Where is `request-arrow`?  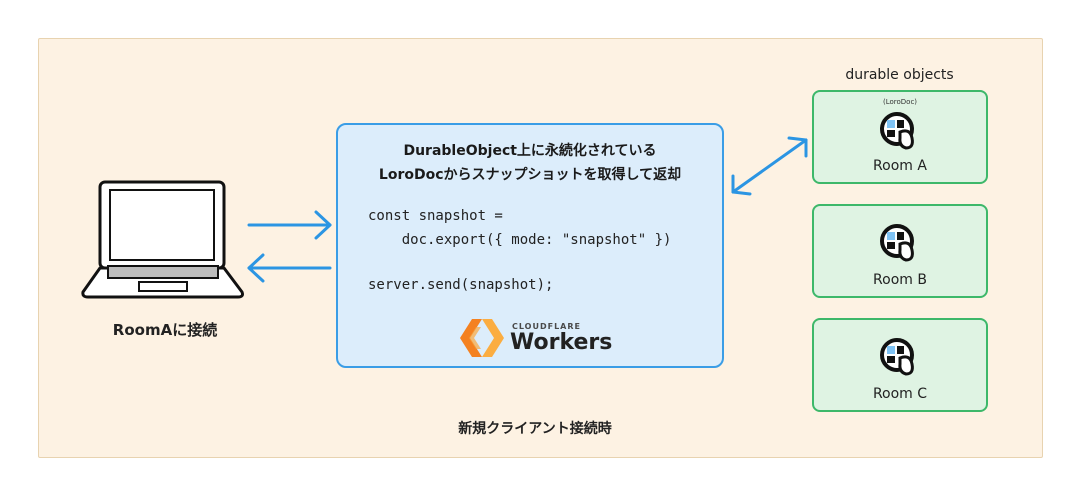
request-arrow is located at coordinates (289, 225).